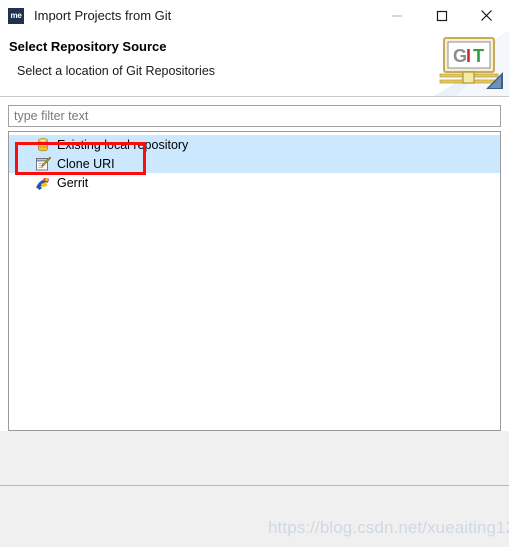 Image resolution: width=509 pixels, height=547 pixels. I want to click on list-item-label: Gerrit, so click(73, 182).